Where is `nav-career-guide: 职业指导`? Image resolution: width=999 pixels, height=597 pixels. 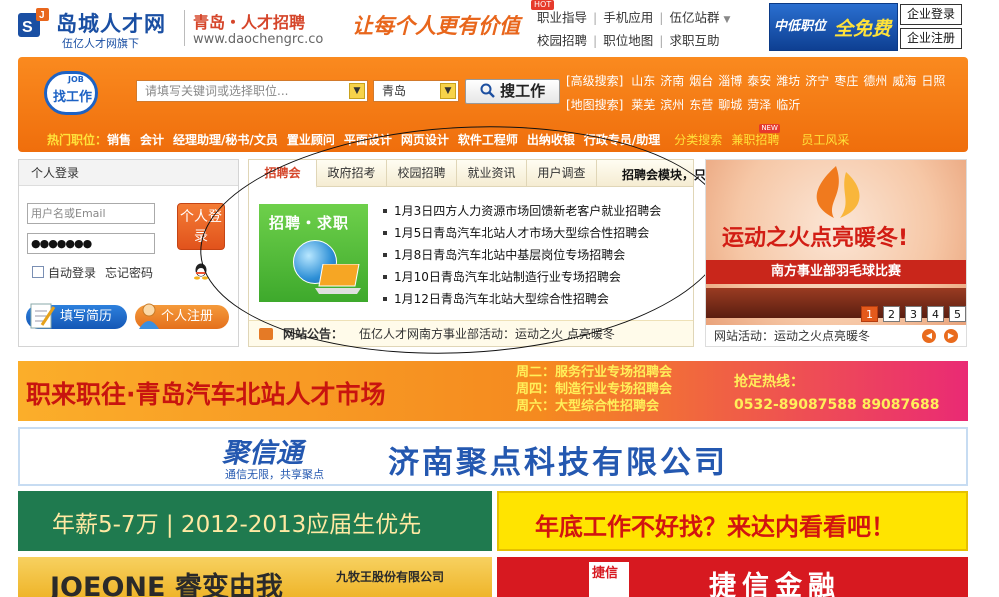
nav-career-guide: 职业指导 is located at coordinates (562, 17).